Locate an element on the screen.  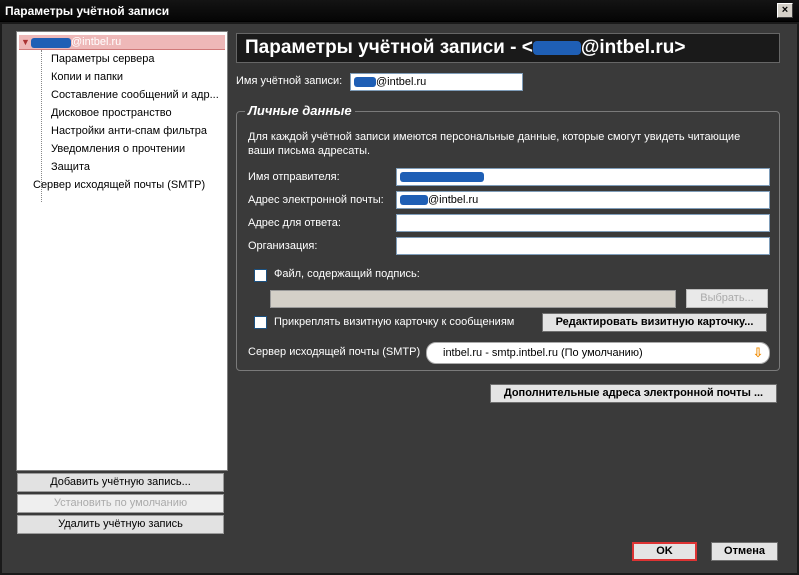
window-title: Параметры учётной записи is located at coordinates (87, 11).